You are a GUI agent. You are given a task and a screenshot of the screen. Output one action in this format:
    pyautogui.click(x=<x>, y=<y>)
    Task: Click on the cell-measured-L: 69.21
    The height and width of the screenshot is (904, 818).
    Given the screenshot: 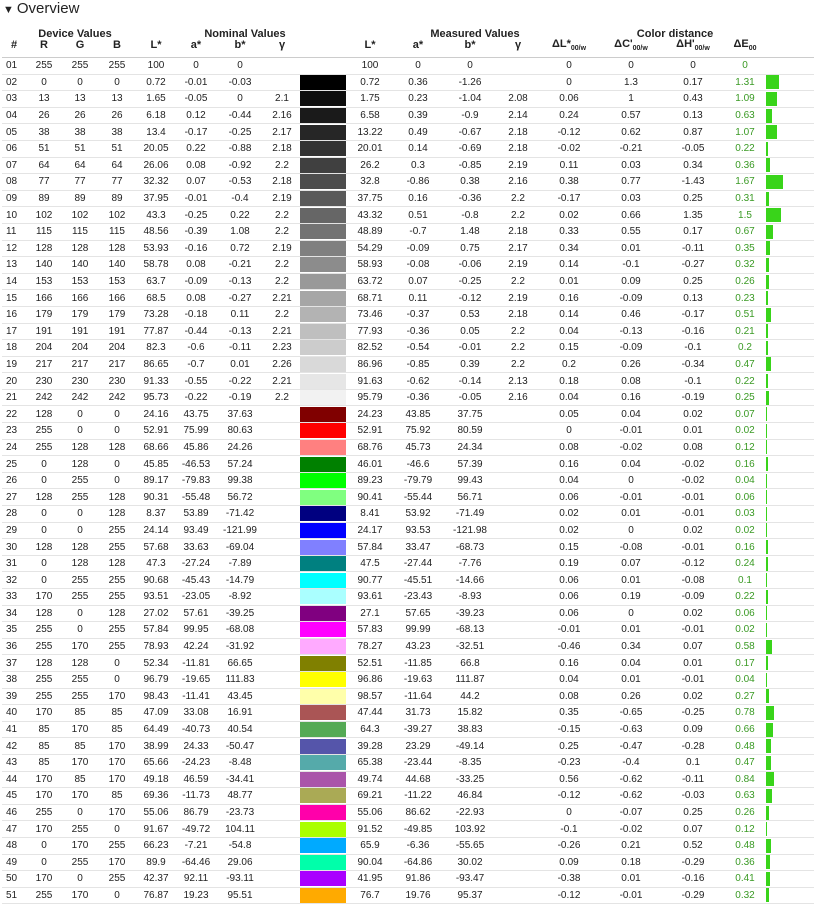 What is the action you would take?
    pyautogui.click(x=370, y=796)
    